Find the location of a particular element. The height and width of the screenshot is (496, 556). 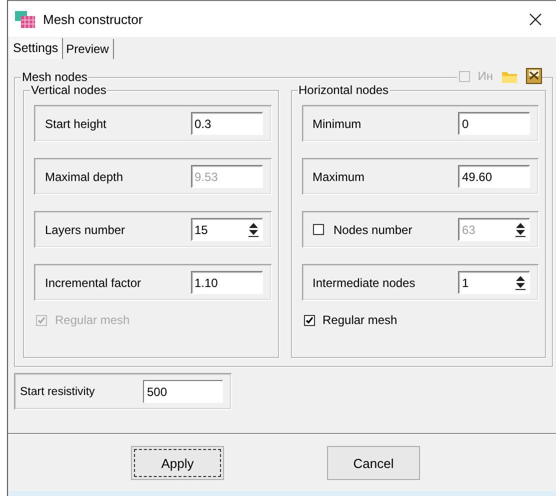

window-title: Mesh constructor is located at coordinates (93, 19).